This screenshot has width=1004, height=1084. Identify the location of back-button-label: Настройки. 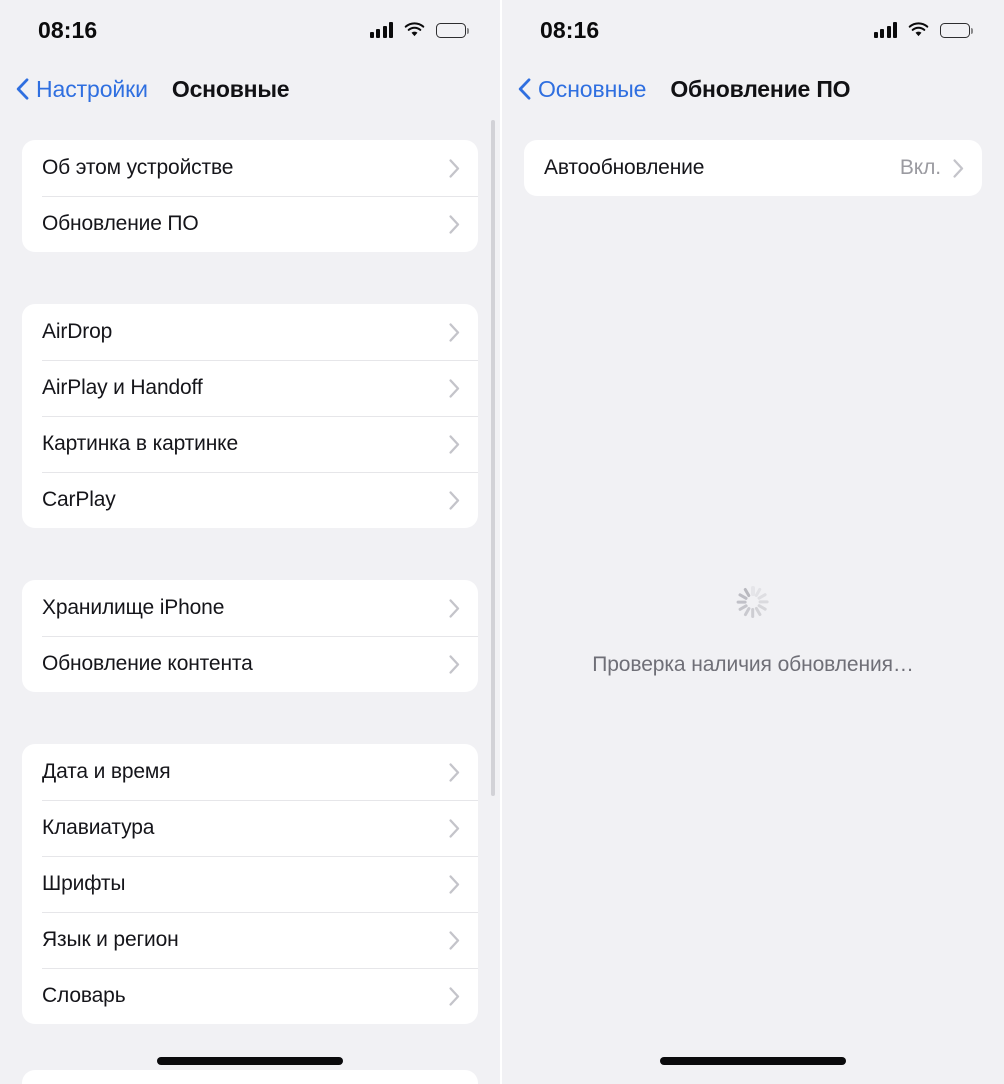
(92, 88).